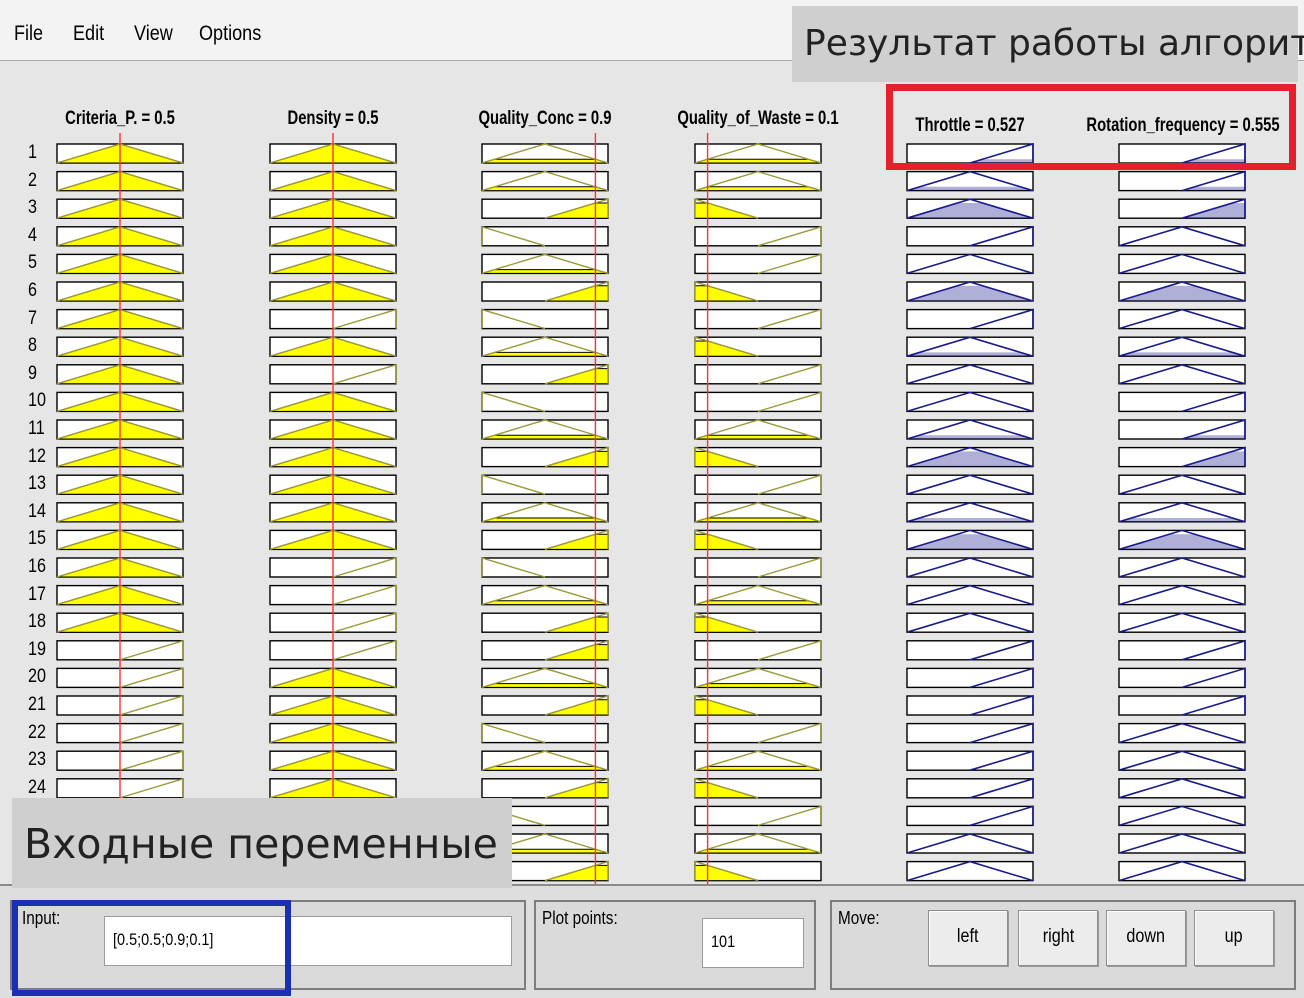 Image resolution: width=1304 pixels, height=998 pixels. Describe the element at coordinates (1048, 44) in the screenshot. I see `output-caption: Результат работы алгоритма` at that location.